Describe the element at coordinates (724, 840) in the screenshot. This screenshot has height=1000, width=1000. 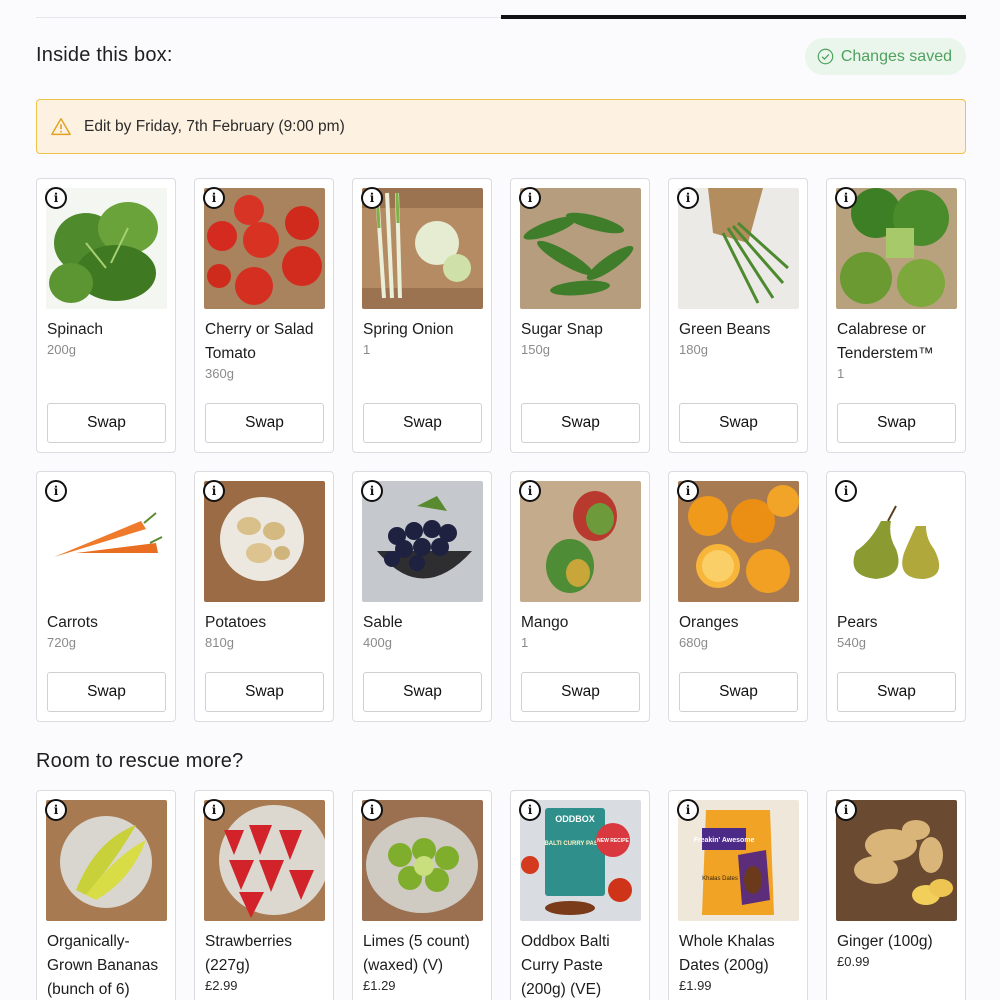
I see `dates-pack-brand: Freakin' Awesome` at that location.